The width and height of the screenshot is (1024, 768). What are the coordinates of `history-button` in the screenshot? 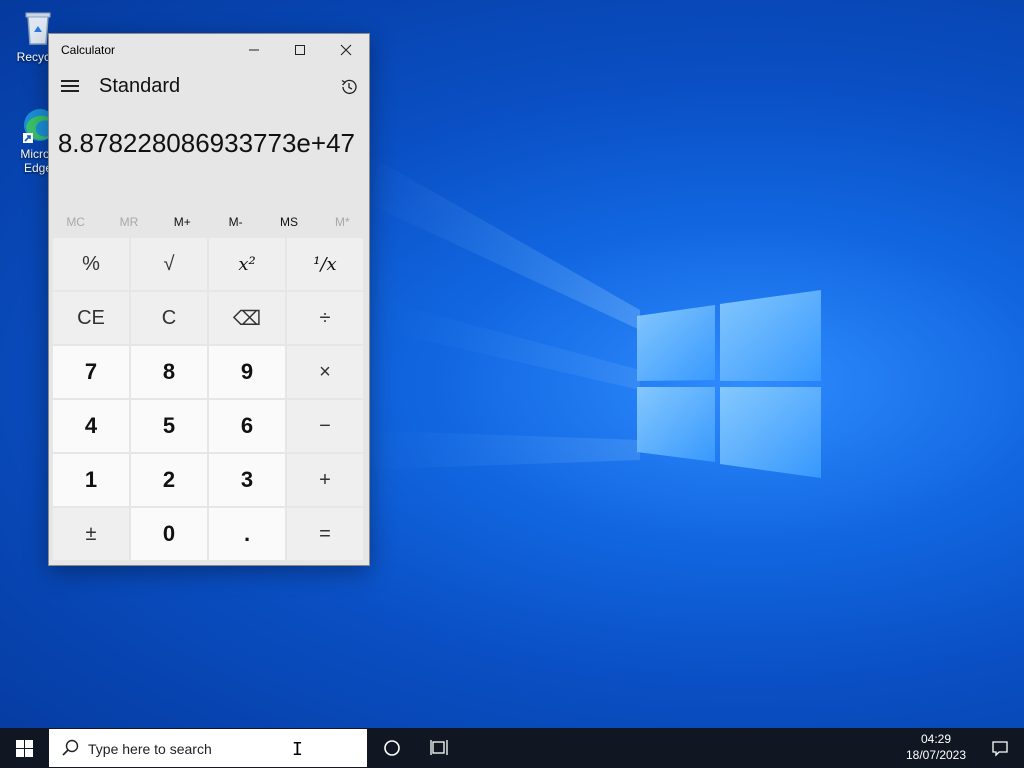 It's located at (349, 87).